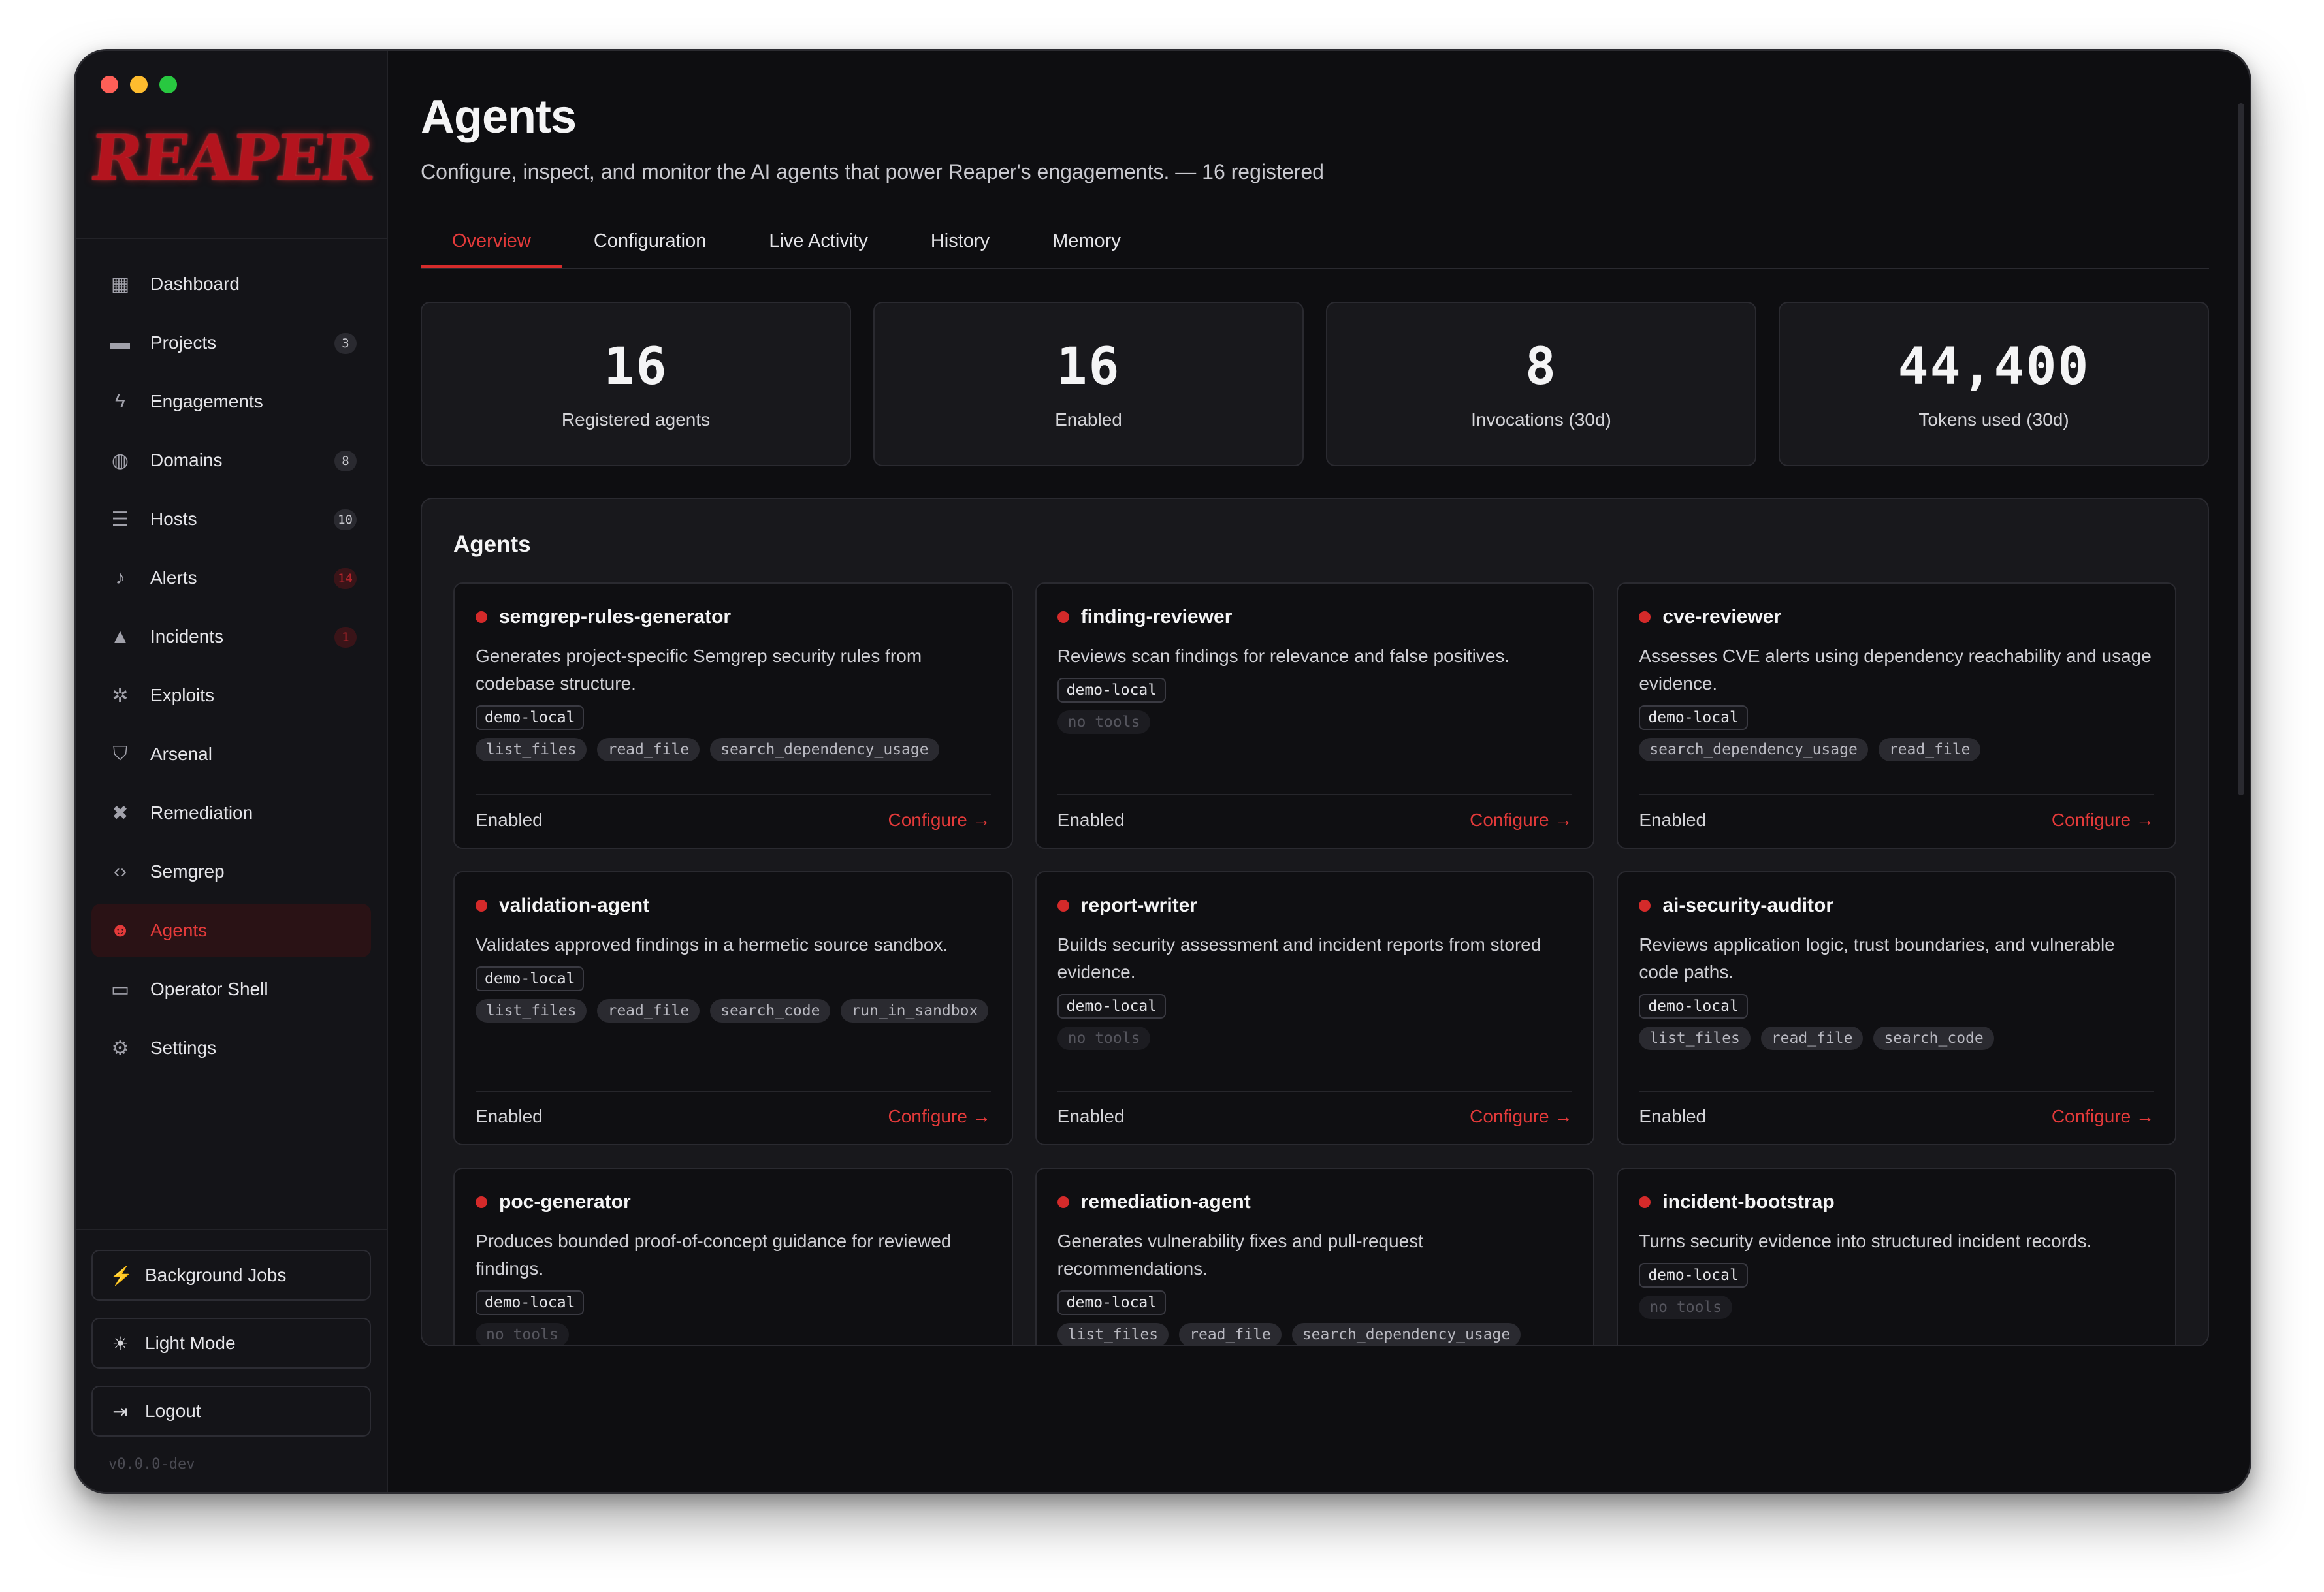 This screenshot has width=2324, height=1592. What do you see at coordinates (121, 1275) in the screenshot?
I see `bolt-icon: ⚡` at bounding box center [121, 1275].